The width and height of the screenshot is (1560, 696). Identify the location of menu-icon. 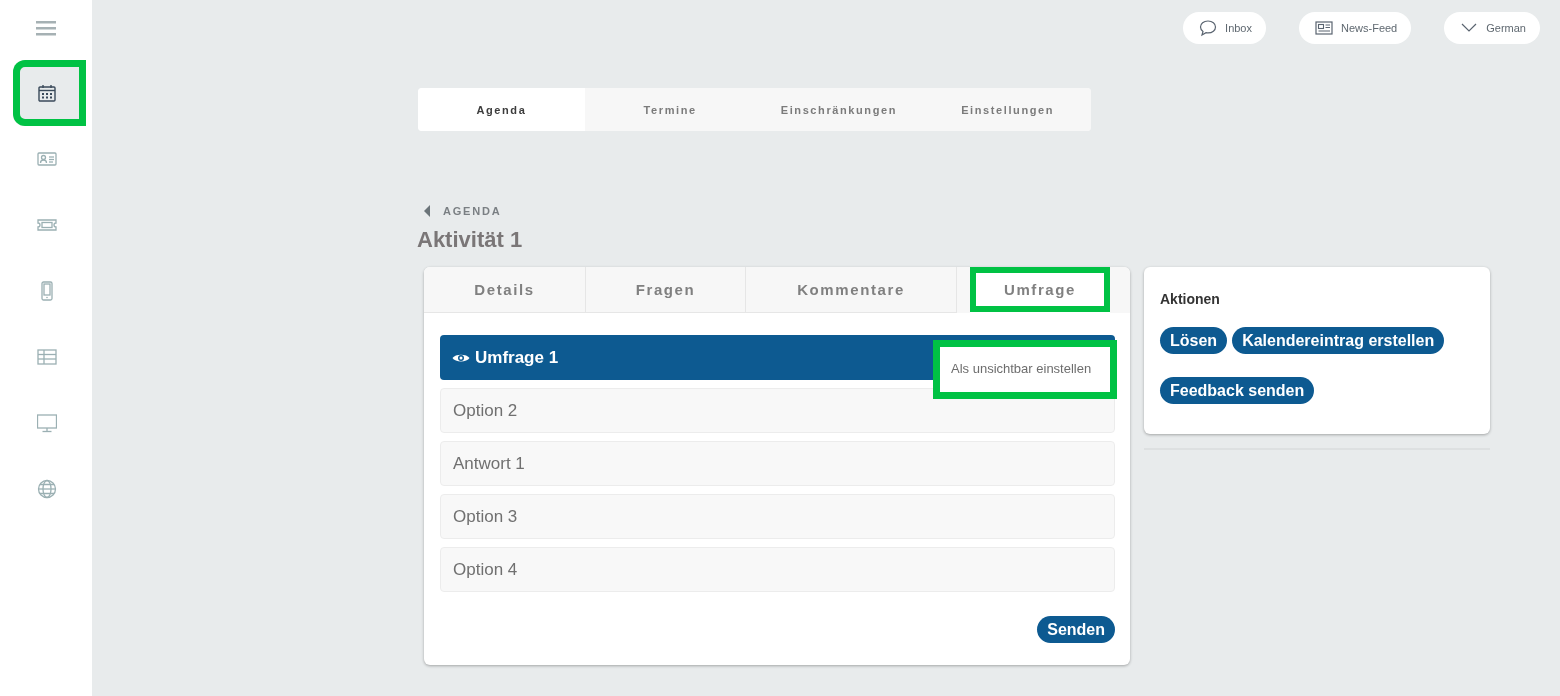
(46, 28).